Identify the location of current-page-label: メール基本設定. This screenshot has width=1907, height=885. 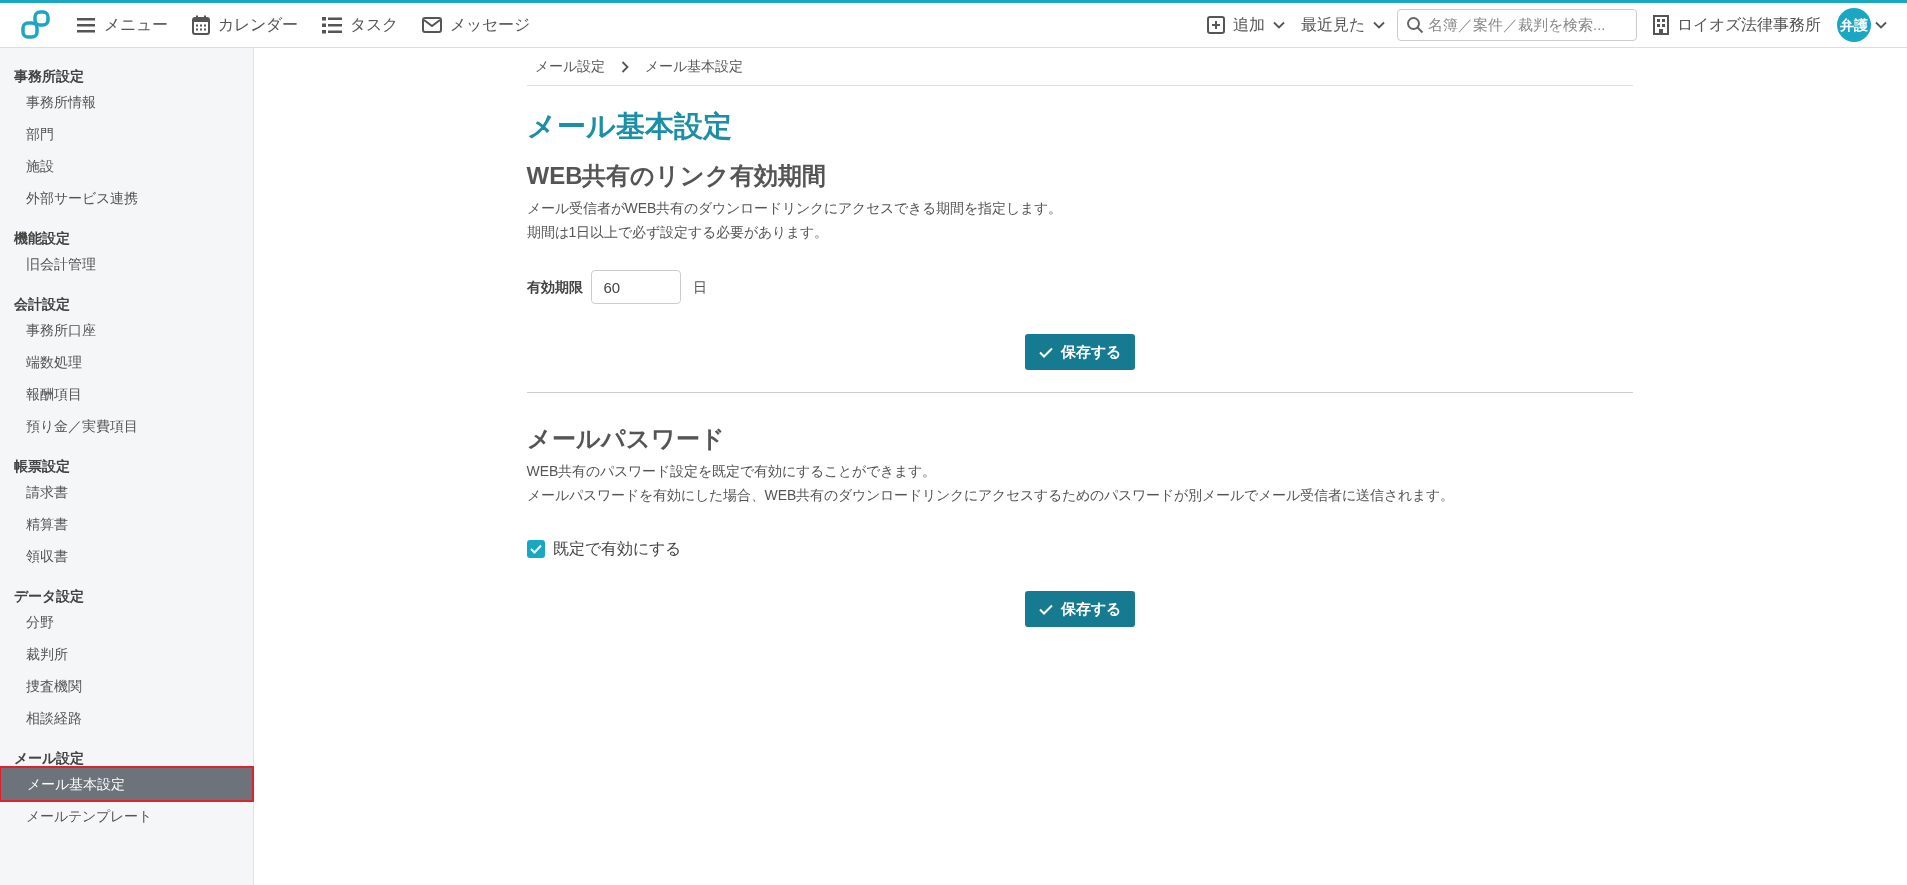
(693, 66).